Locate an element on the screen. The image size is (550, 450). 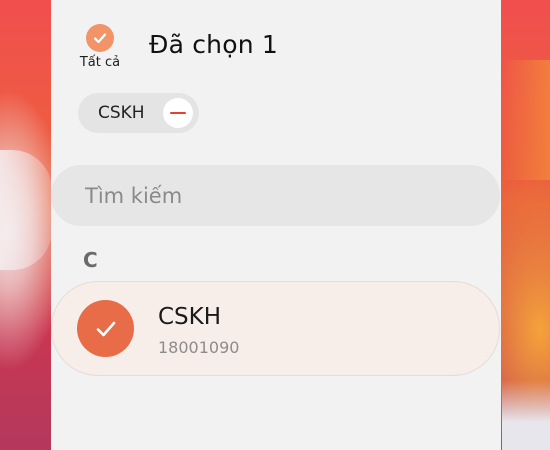
contact-phone-number: 18001090 is located at coordinates (199, 347).